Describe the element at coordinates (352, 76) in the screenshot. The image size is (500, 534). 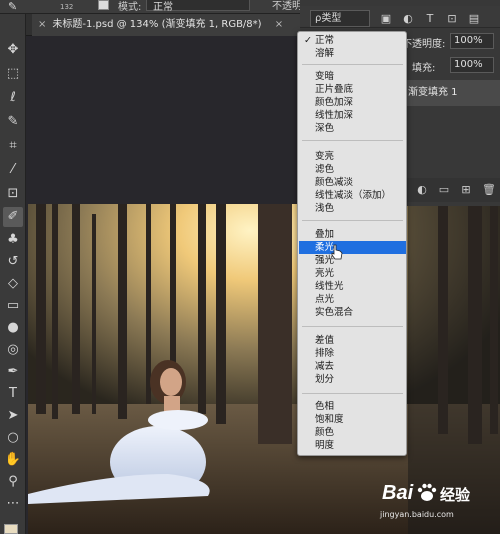
I see `blend-option: 变暗` at that location.